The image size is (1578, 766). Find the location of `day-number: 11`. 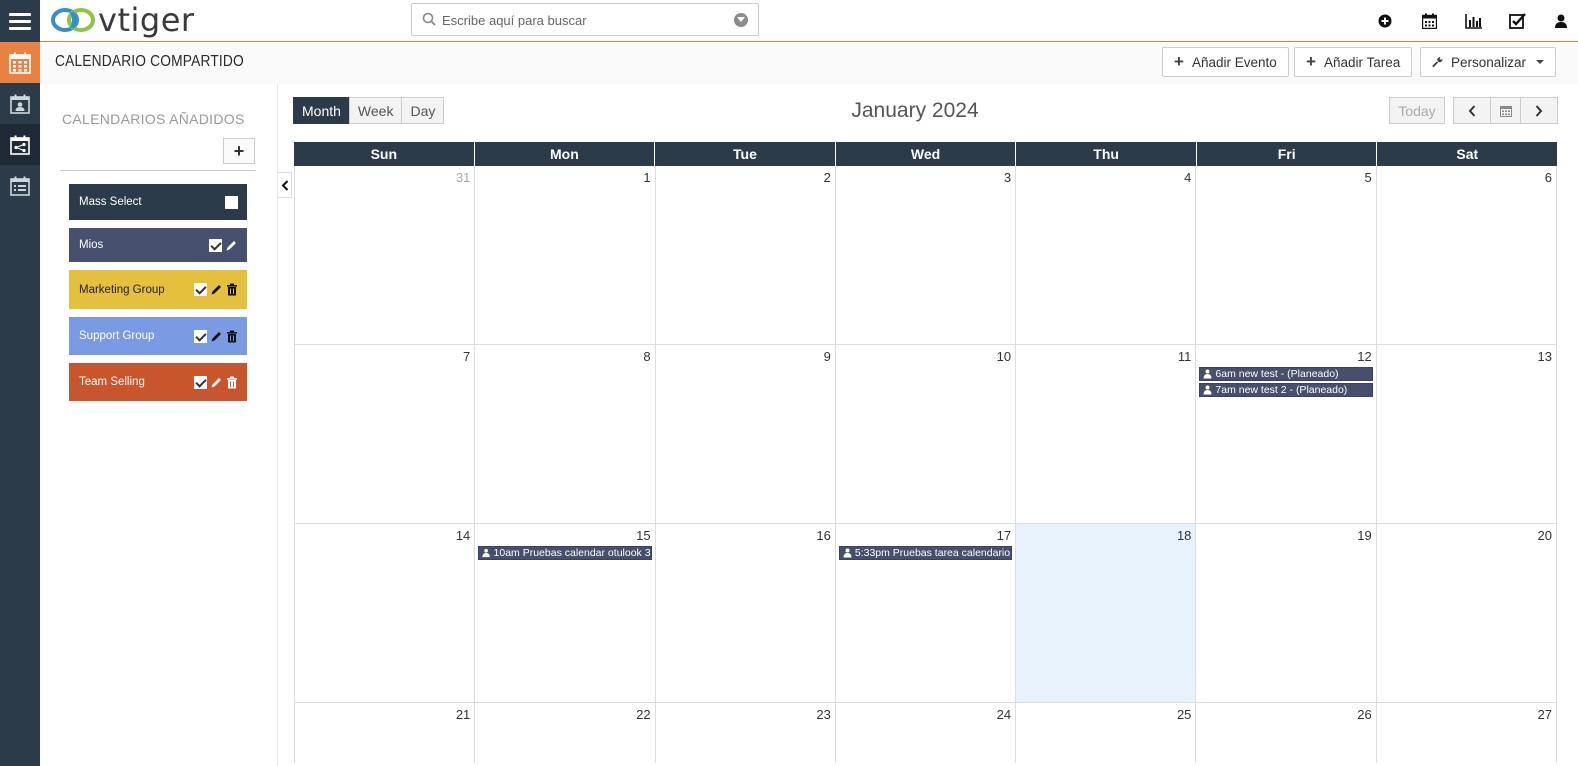

day-number: 11 is located at coordinates (1185, 356).